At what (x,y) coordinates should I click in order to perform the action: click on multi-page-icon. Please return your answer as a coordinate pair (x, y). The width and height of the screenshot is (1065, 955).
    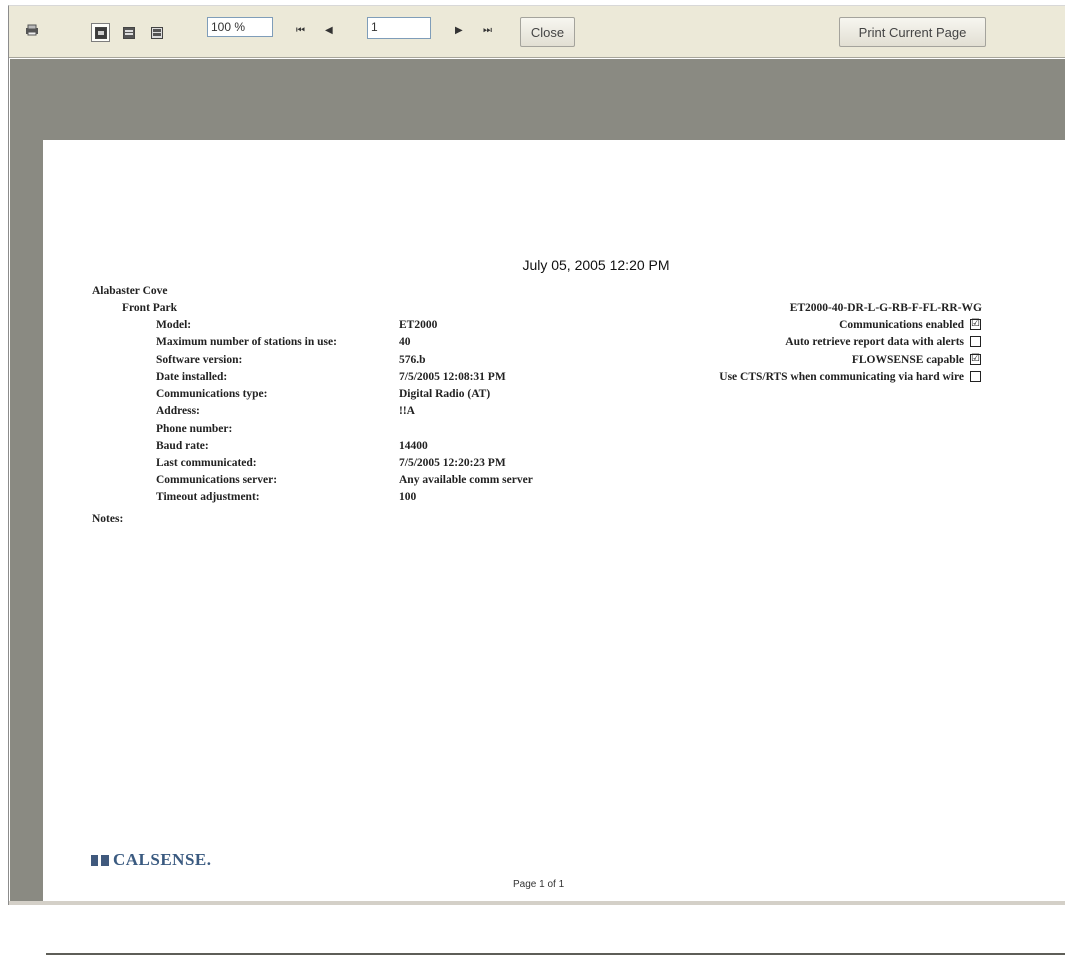
    Looking at the image, I should click on (128, 32).